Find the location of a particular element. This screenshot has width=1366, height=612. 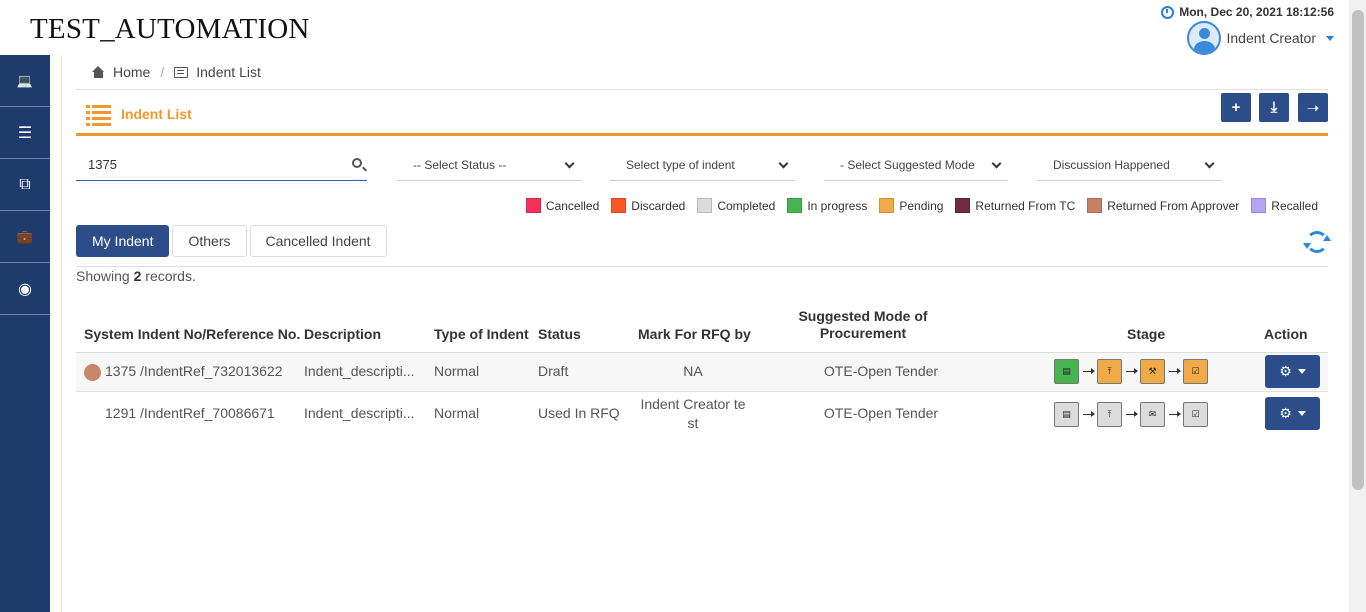

legend-item: Discarded is located at coordinates (648, 205).